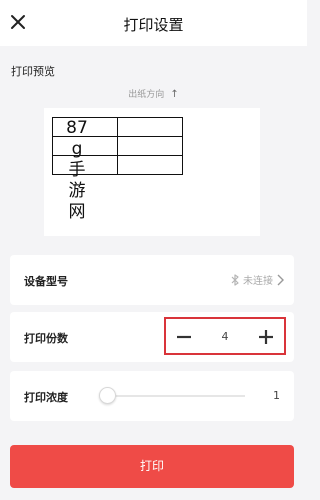  What do you see at coordinates (77, 128) in the screenshot?
I see `label-text-line: 87` at bounding box center [77, 128].